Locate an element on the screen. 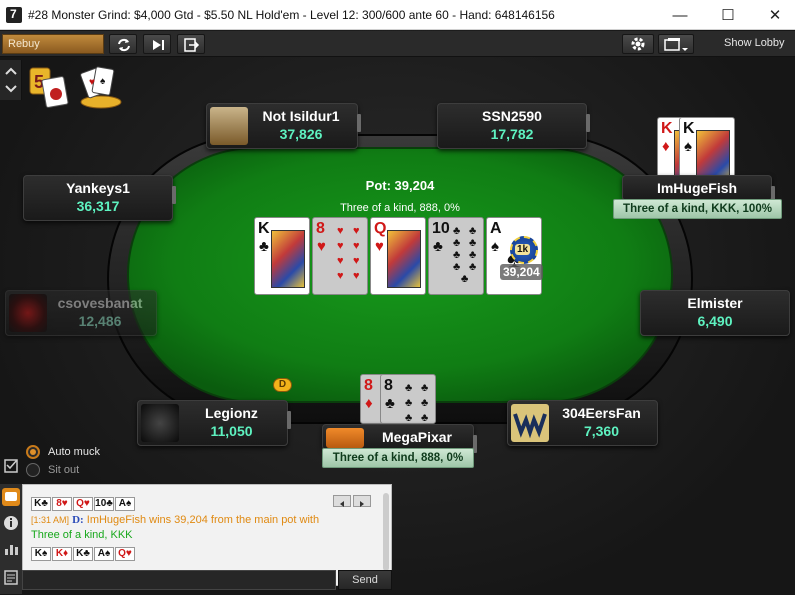 Image resolution: width=795 pixels, height=595 pixels. seat-304eersfan: 304EersFan 7,360 is located at coordinates (582, 423).